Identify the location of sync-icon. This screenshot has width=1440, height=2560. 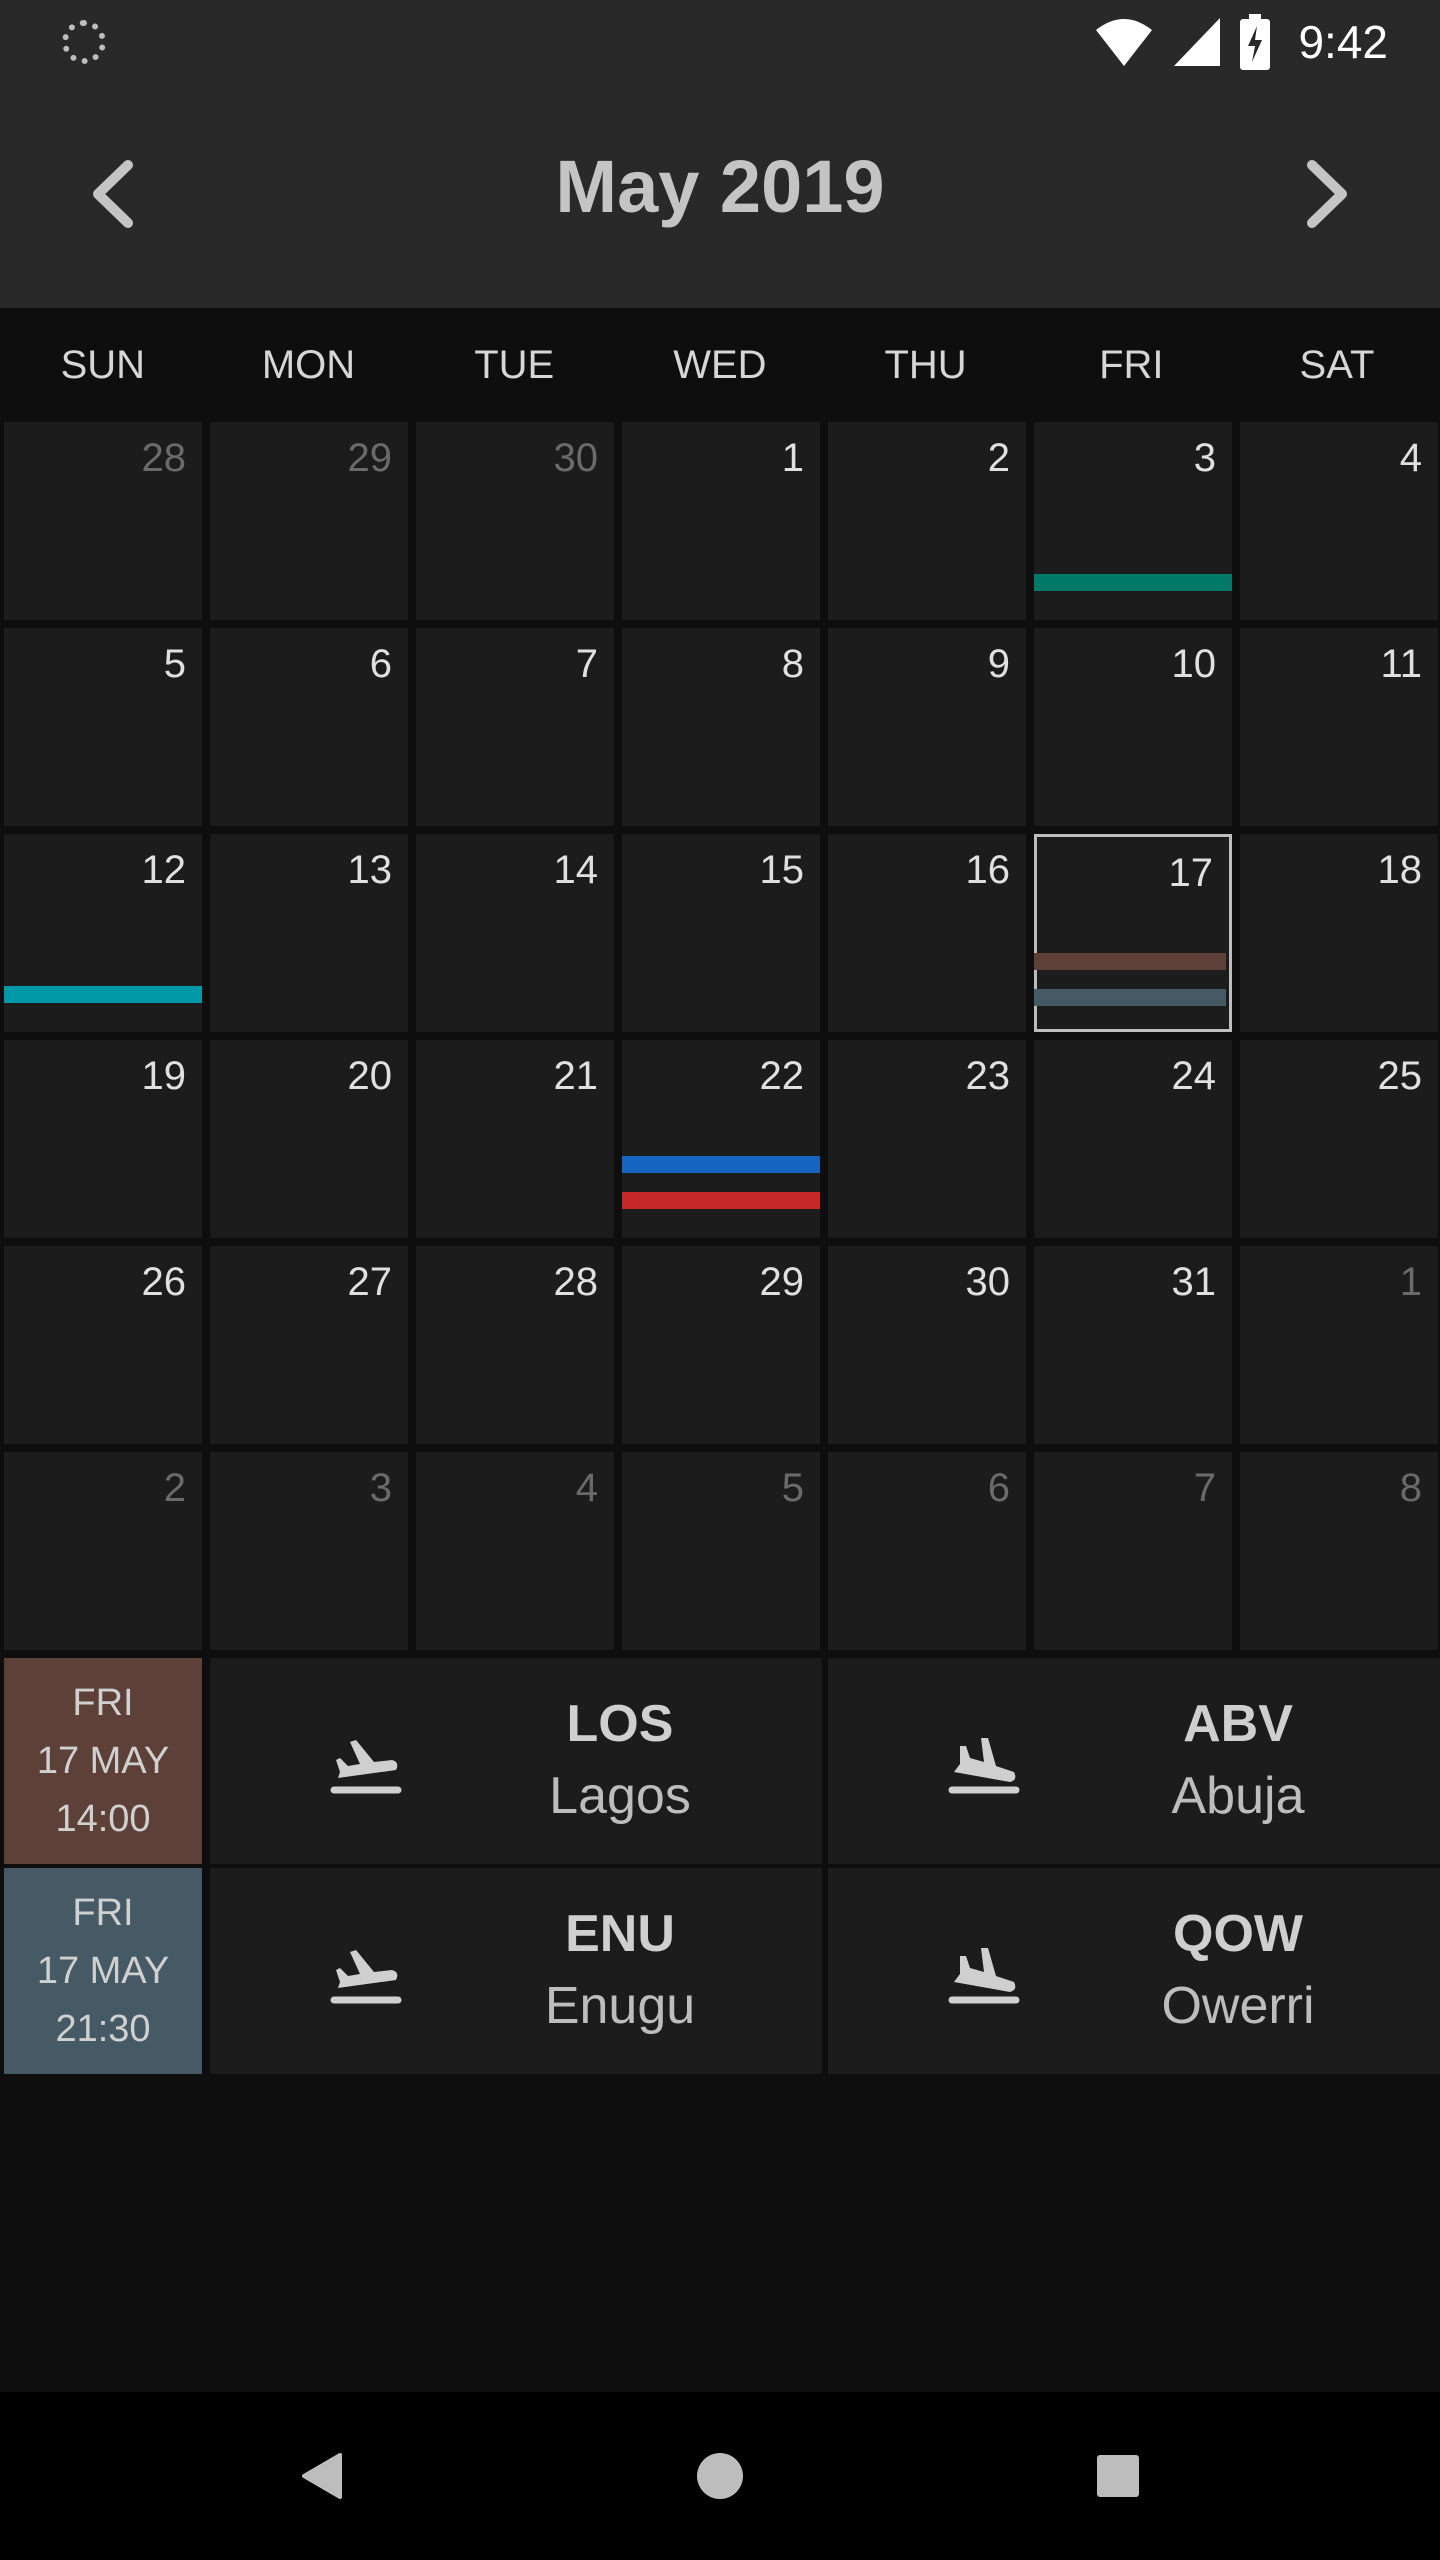
(84, 42).